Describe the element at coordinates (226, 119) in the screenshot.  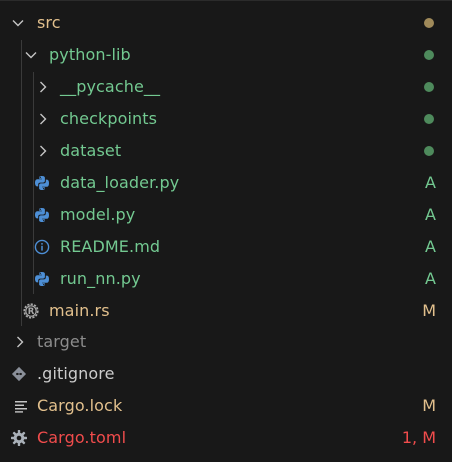
I see `tree-item-checkpoints: checkpoints` at that location.